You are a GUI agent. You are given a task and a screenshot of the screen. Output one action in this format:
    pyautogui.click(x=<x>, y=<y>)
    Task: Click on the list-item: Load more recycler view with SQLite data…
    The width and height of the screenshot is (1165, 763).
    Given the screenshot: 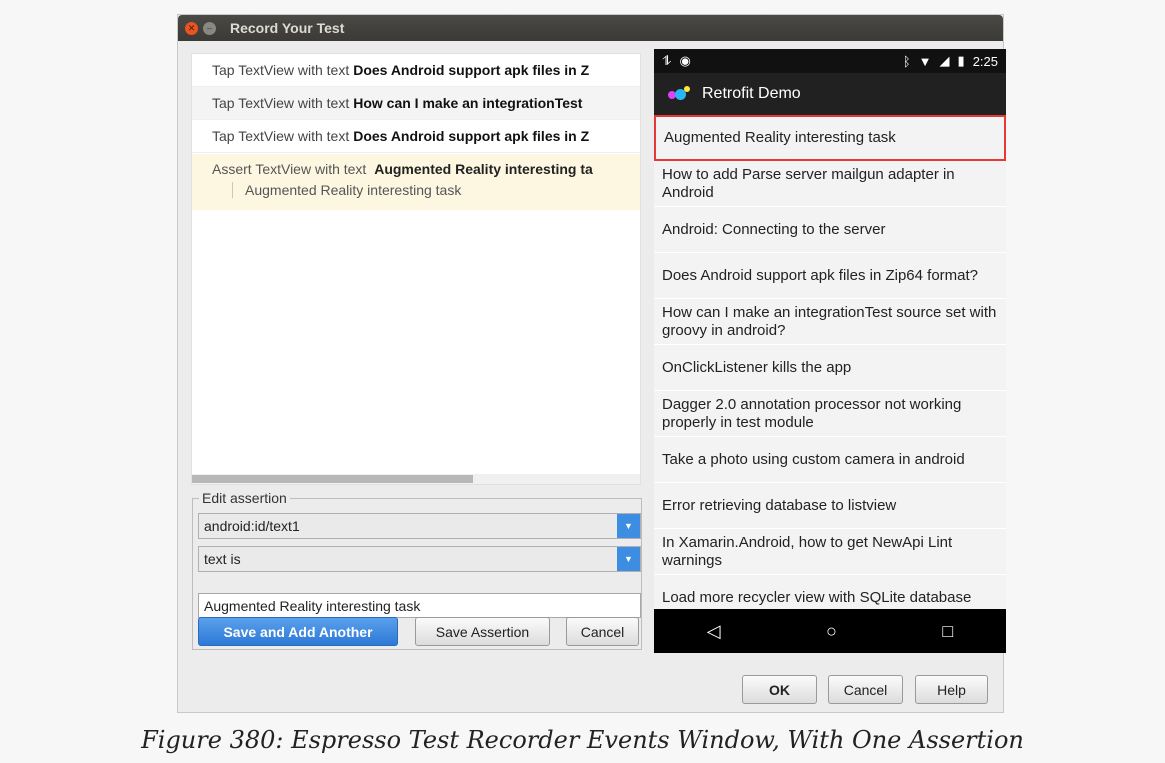 What is the action you would take?
    pyautogui.click(x=830, y=592)
    